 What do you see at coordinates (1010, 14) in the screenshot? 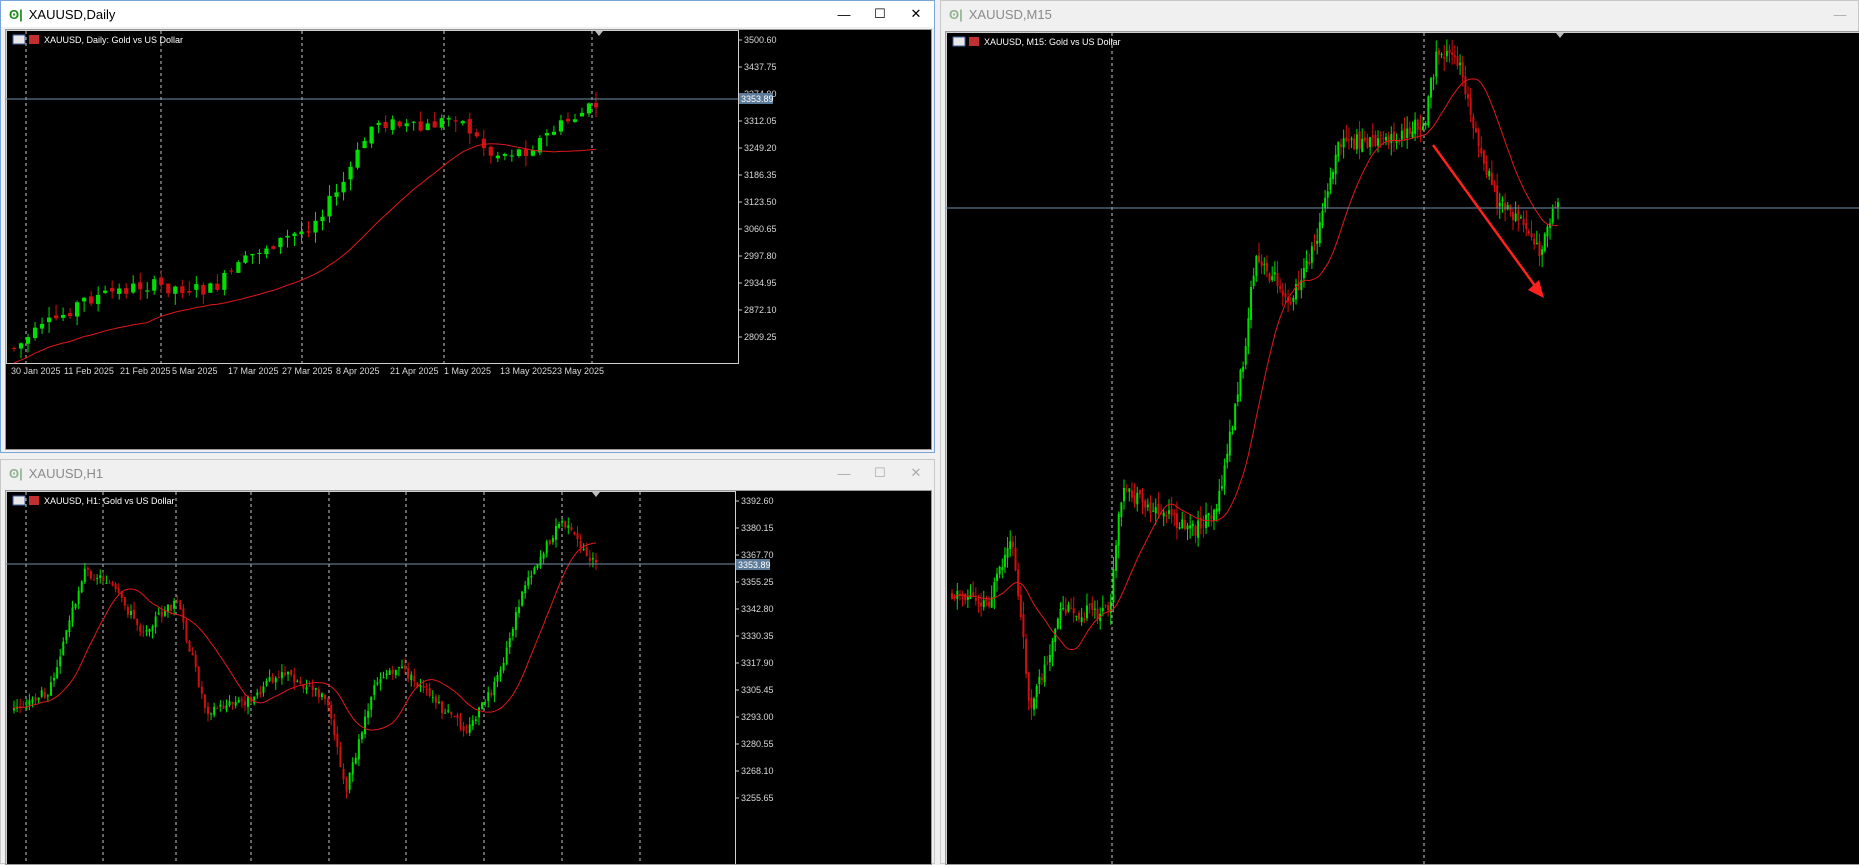
I see `window-title: XAUUSD,M15` at bounding box center [1010, 14].